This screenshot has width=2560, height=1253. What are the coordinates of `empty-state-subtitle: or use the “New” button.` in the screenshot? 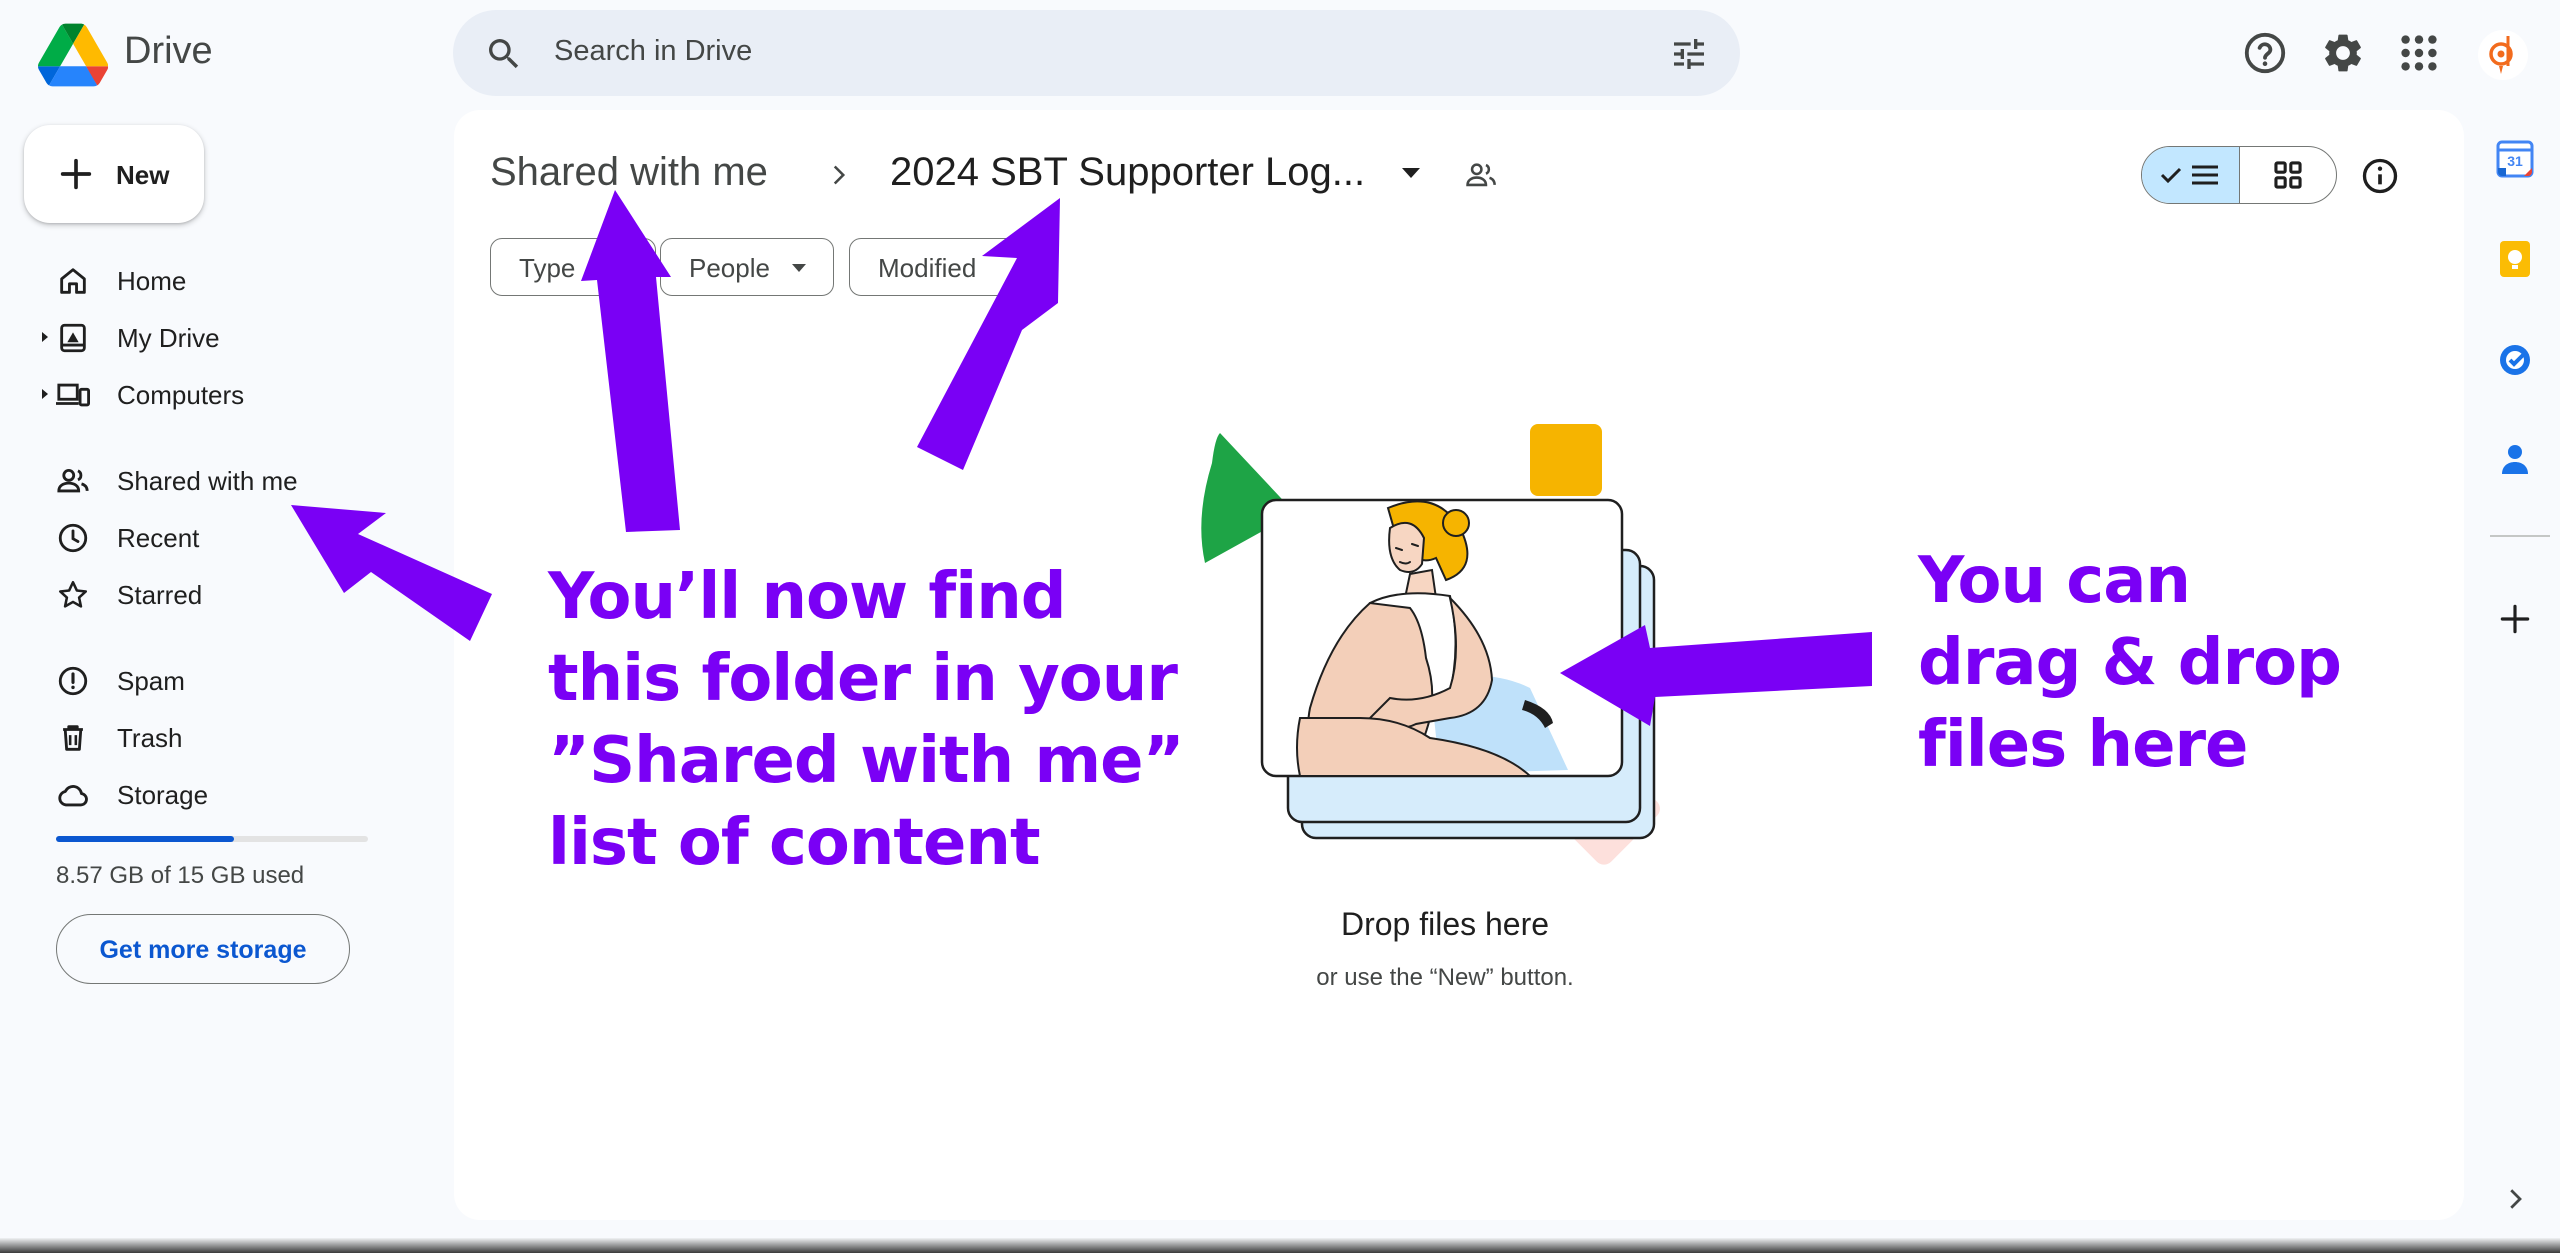 It's located at (1445, 977).